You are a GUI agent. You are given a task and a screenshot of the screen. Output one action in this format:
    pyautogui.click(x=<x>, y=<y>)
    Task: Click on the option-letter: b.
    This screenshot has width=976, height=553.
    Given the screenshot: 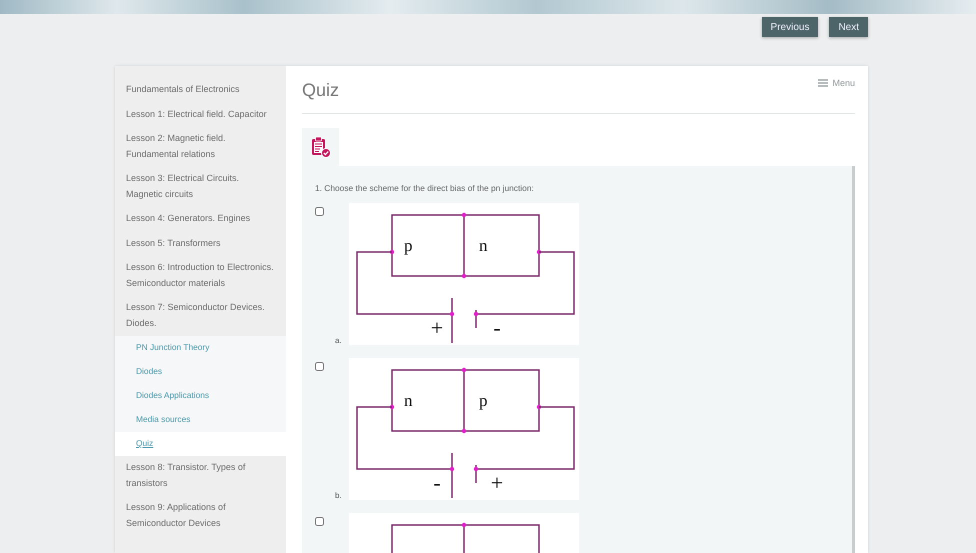 What is the action you would take?
    pyautogui.click(x=339, y=495)
    